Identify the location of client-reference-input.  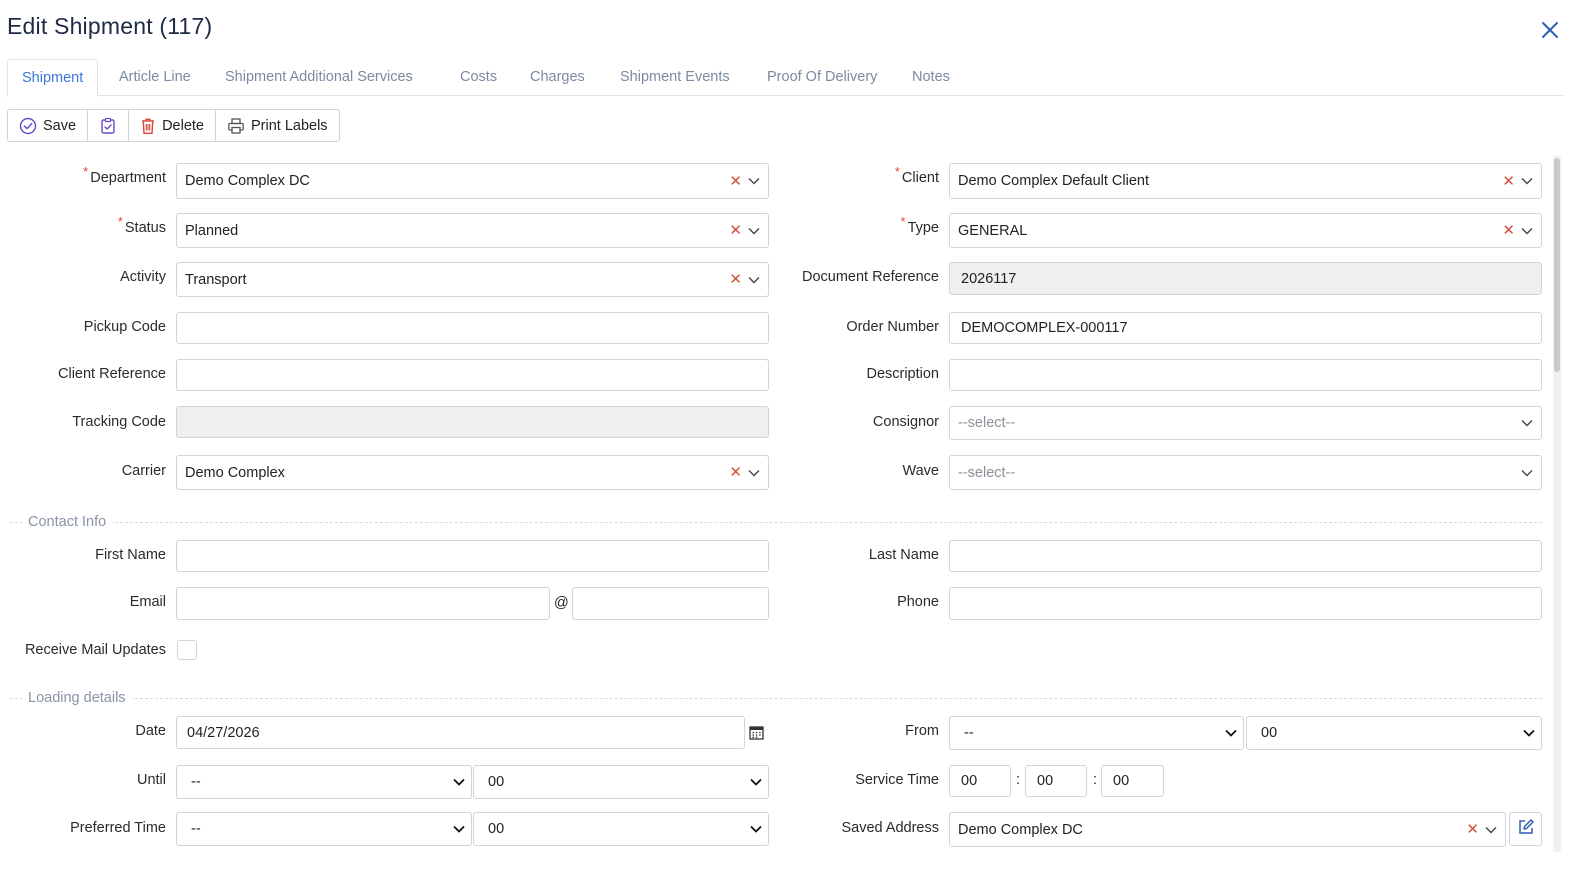
(472, 375).